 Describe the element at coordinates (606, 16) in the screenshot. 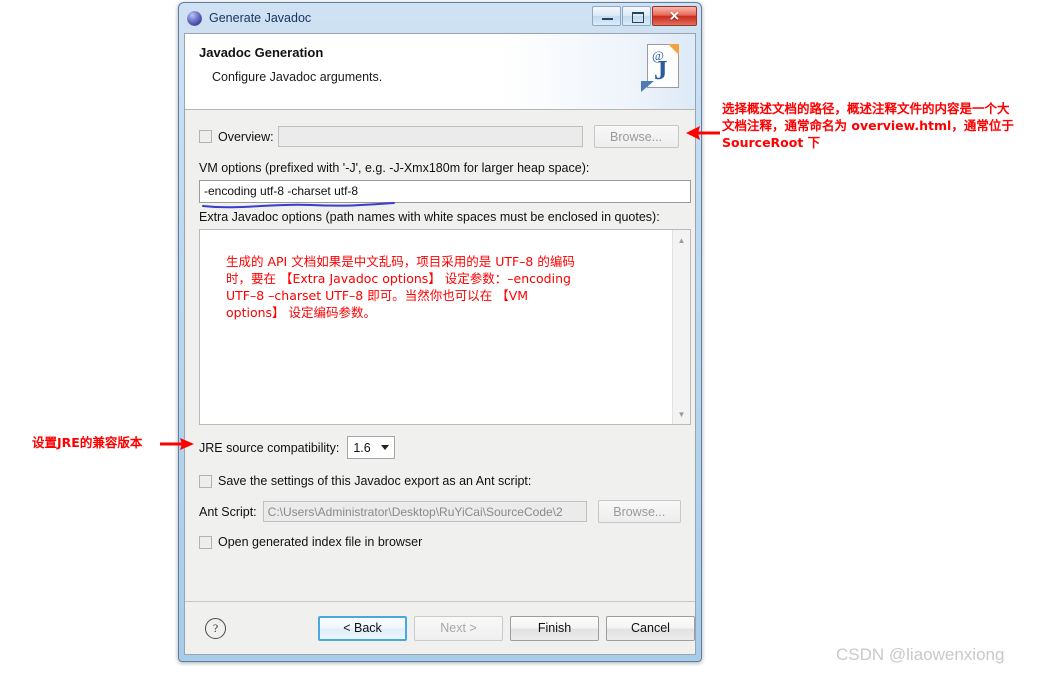

I see `minimize-button` at that location.